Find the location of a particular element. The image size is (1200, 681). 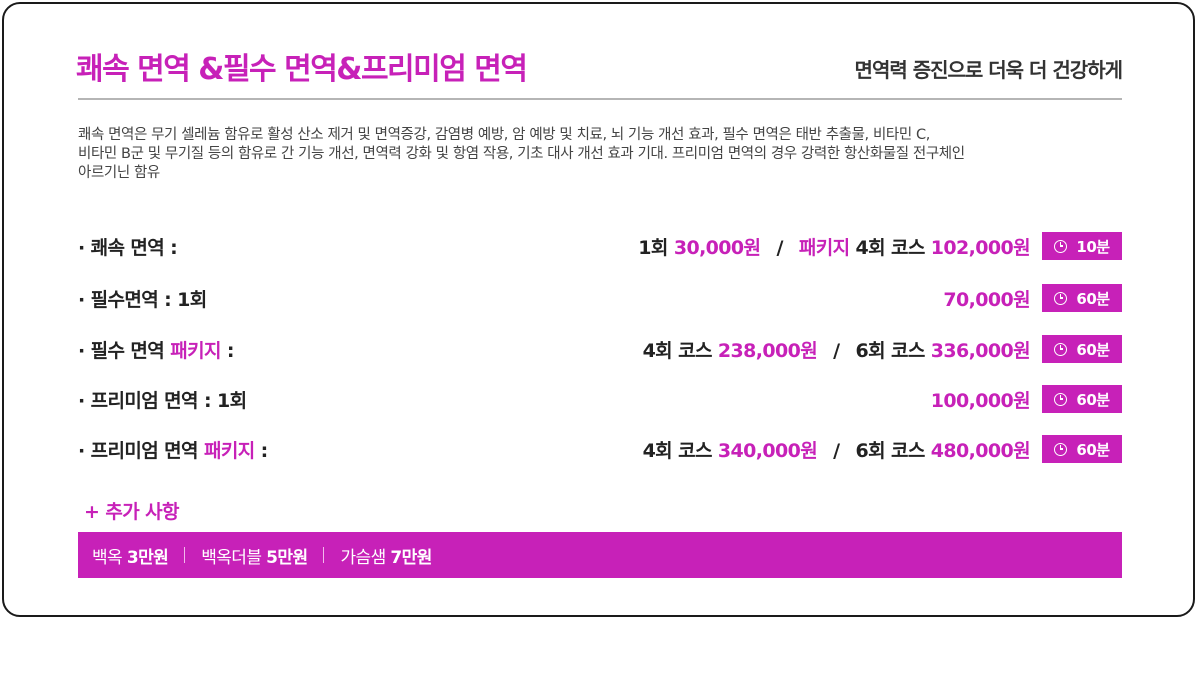

header-divider is located at coordinates (600, 99).